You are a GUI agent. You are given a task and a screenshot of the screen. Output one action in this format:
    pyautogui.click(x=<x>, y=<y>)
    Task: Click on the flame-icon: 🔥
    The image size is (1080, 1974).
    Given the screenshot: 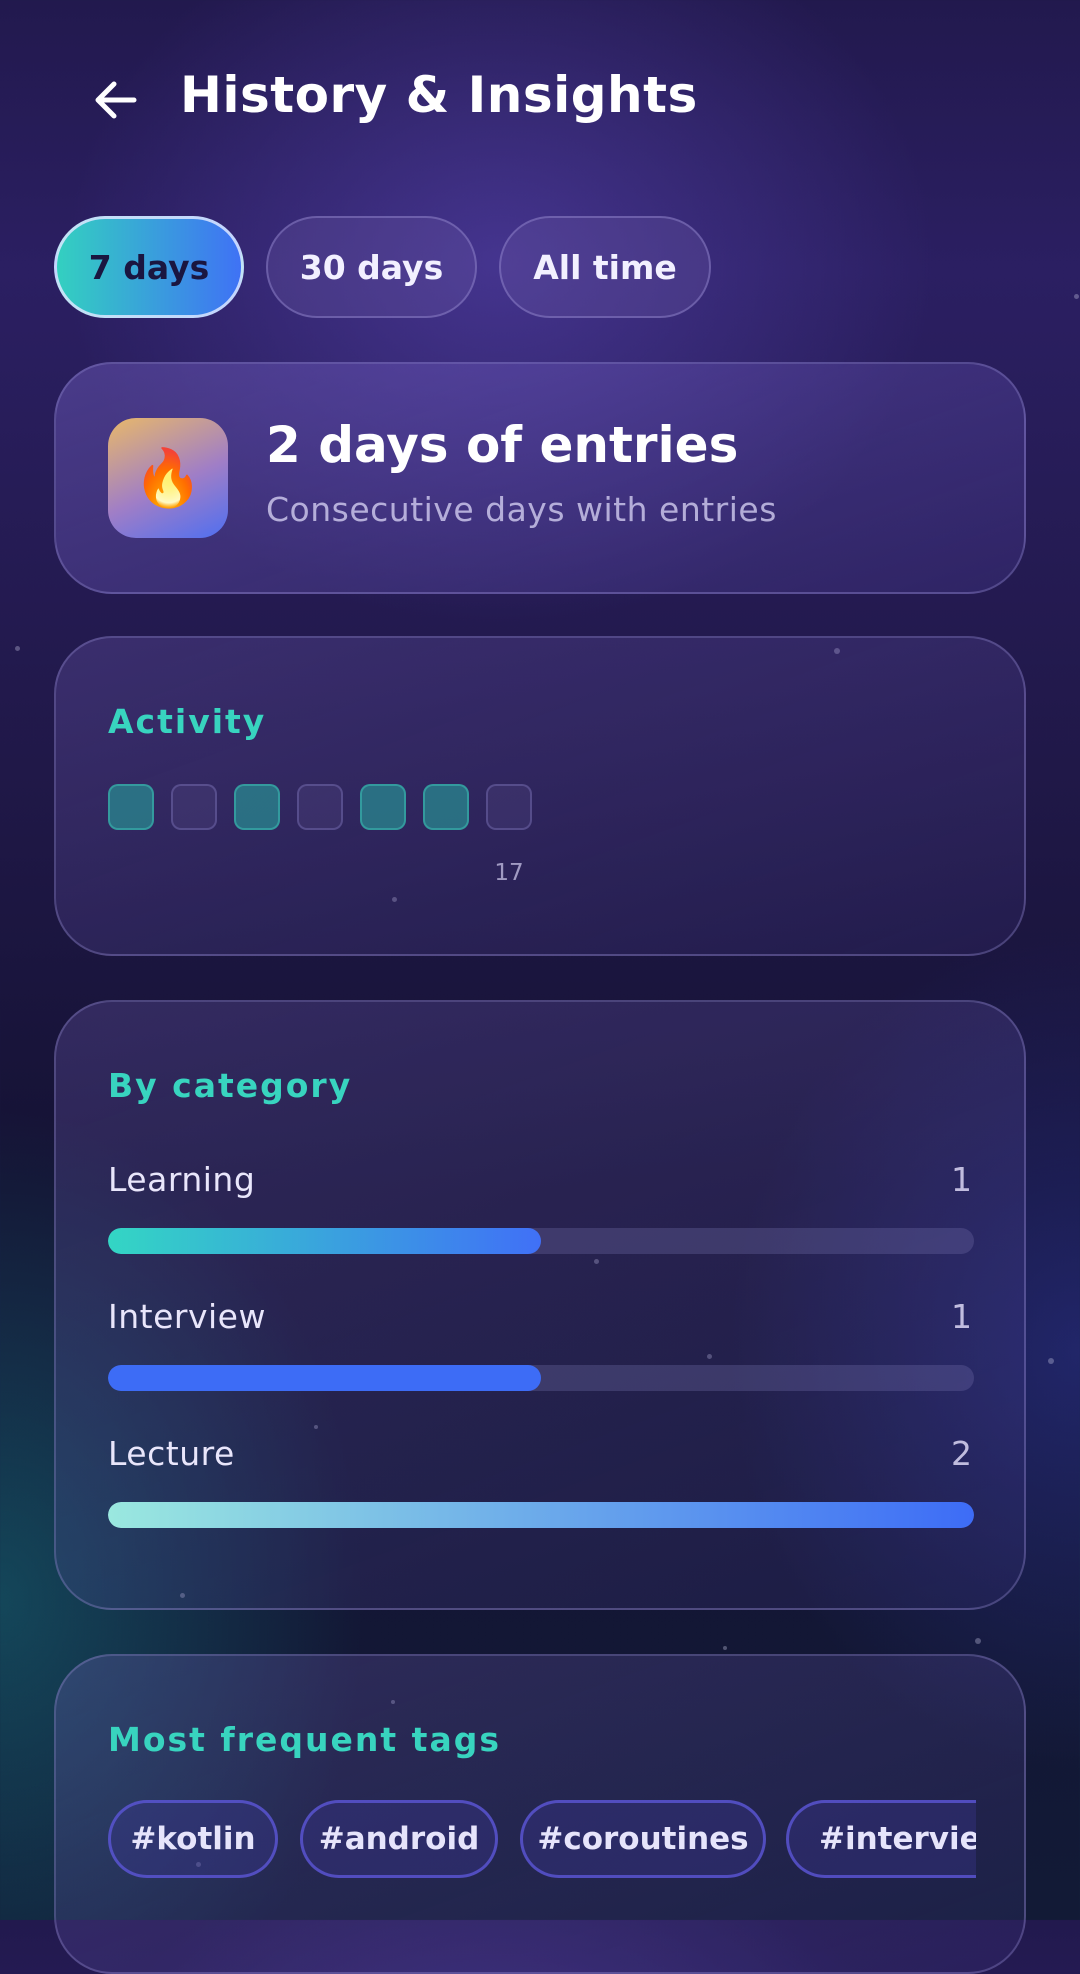 What is the action you would take?
    pyautogui.click(x=168, y=478)
    